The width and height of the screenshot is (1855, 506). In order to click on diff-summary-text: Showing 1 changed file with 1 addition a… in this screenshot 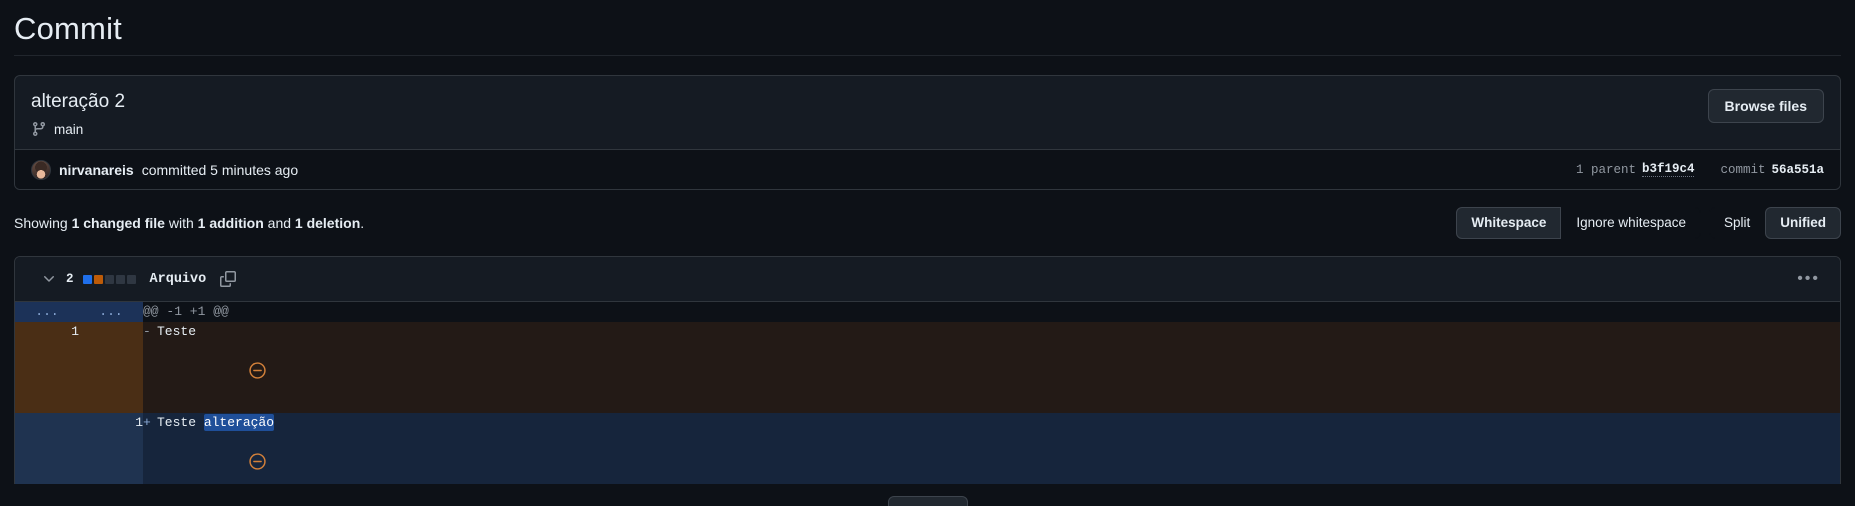, I will do `click(189, 223)`.